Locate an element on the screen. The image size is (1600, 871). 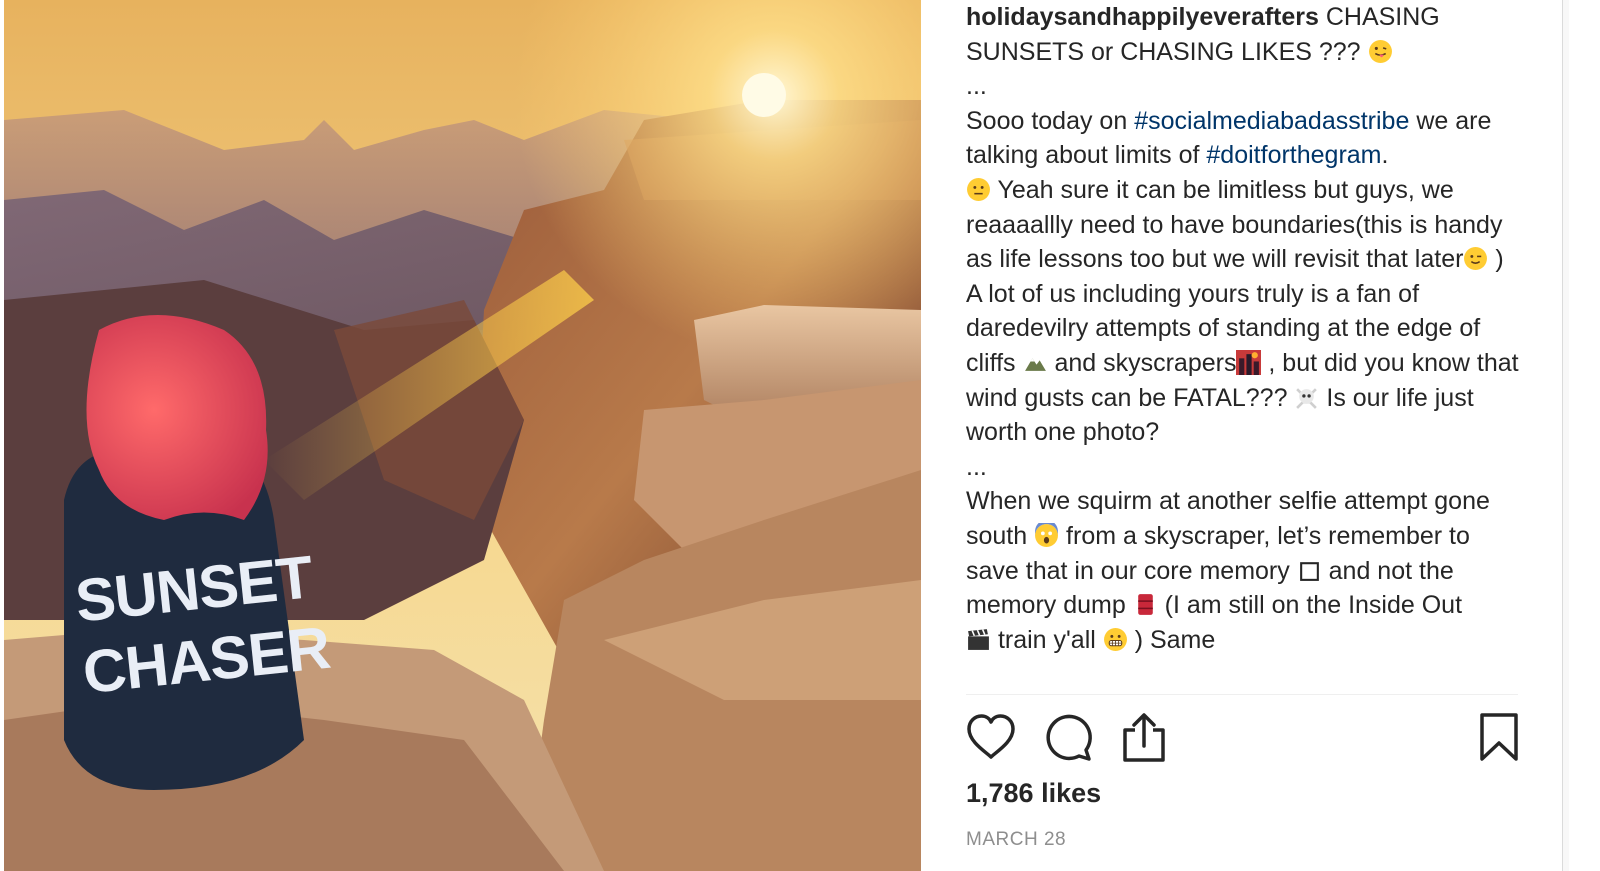
tongue-emoji-icon is located at coordinates (1380, 51).